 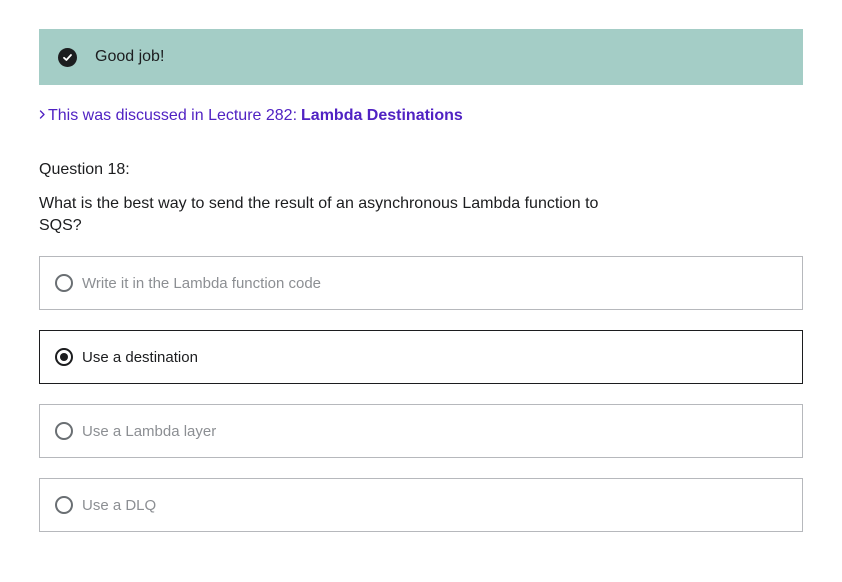 What do you see at coordinates (130, 56) in the screenshot?
I see `feedback-message: Good job!` at bounding box center [130, 56].